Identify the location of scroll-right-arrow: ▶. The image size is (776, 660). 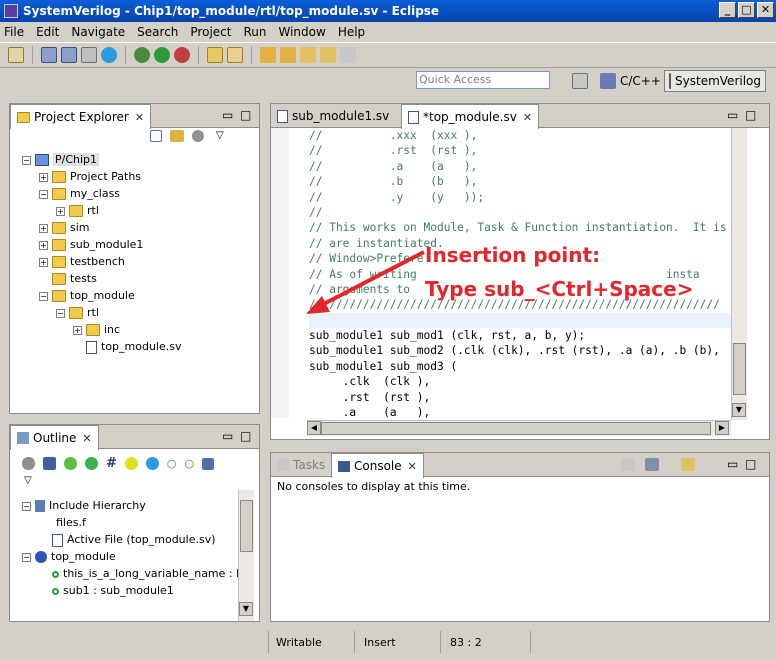
(722, 428).